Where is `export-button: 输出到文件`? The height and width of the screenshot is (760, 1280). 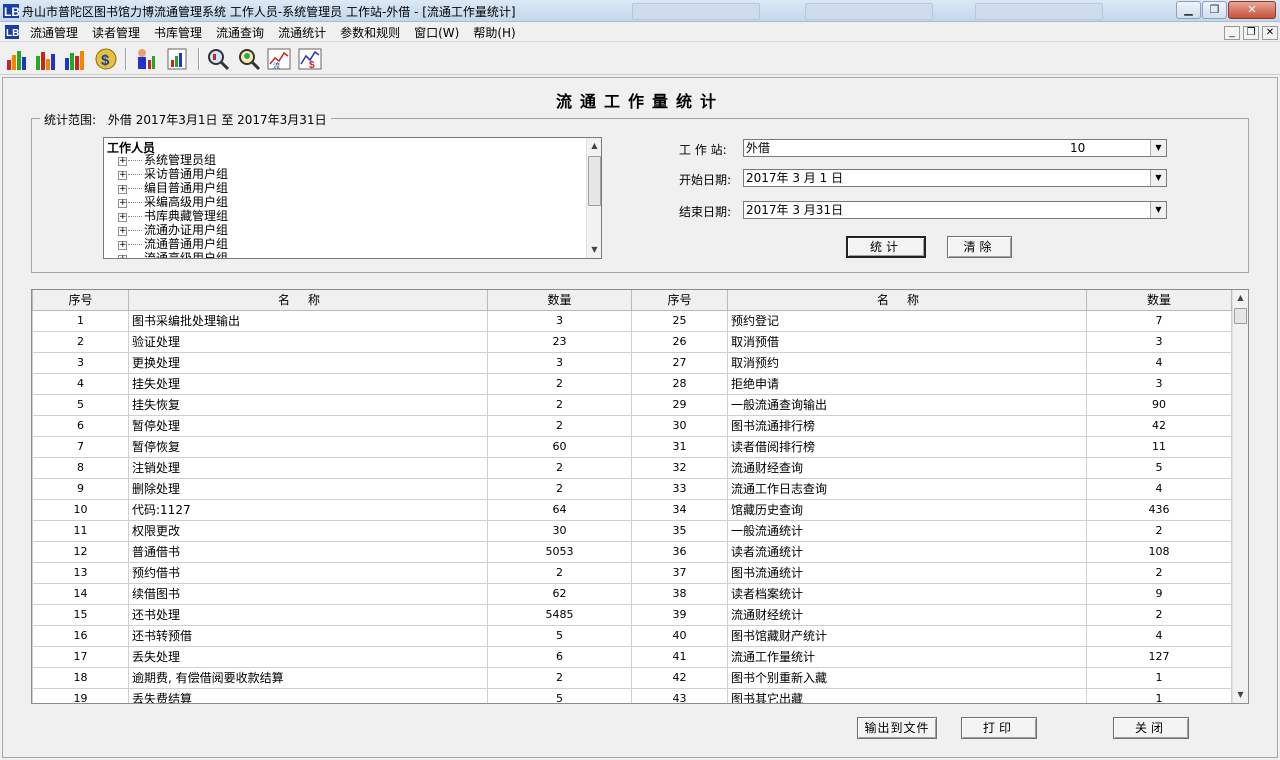
export-button: 输出到文件 is located at coordinates (897, 728).